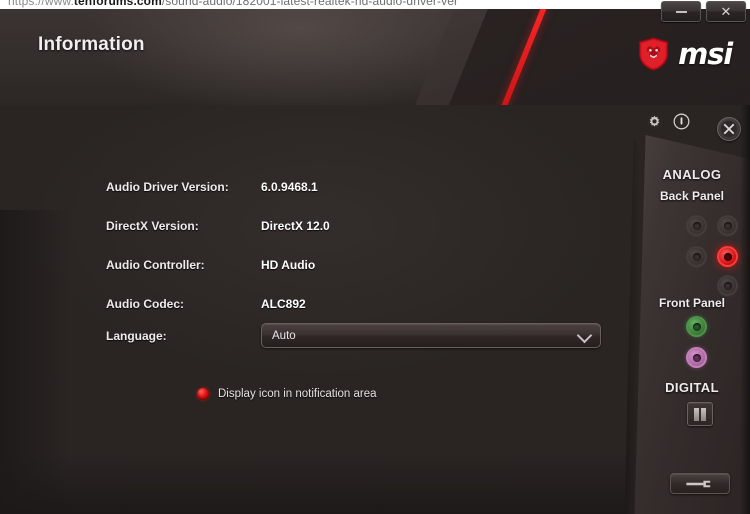 This screenshot has width=750, height=514. I want to click on url-scheme: https://www., so click(41, 4).